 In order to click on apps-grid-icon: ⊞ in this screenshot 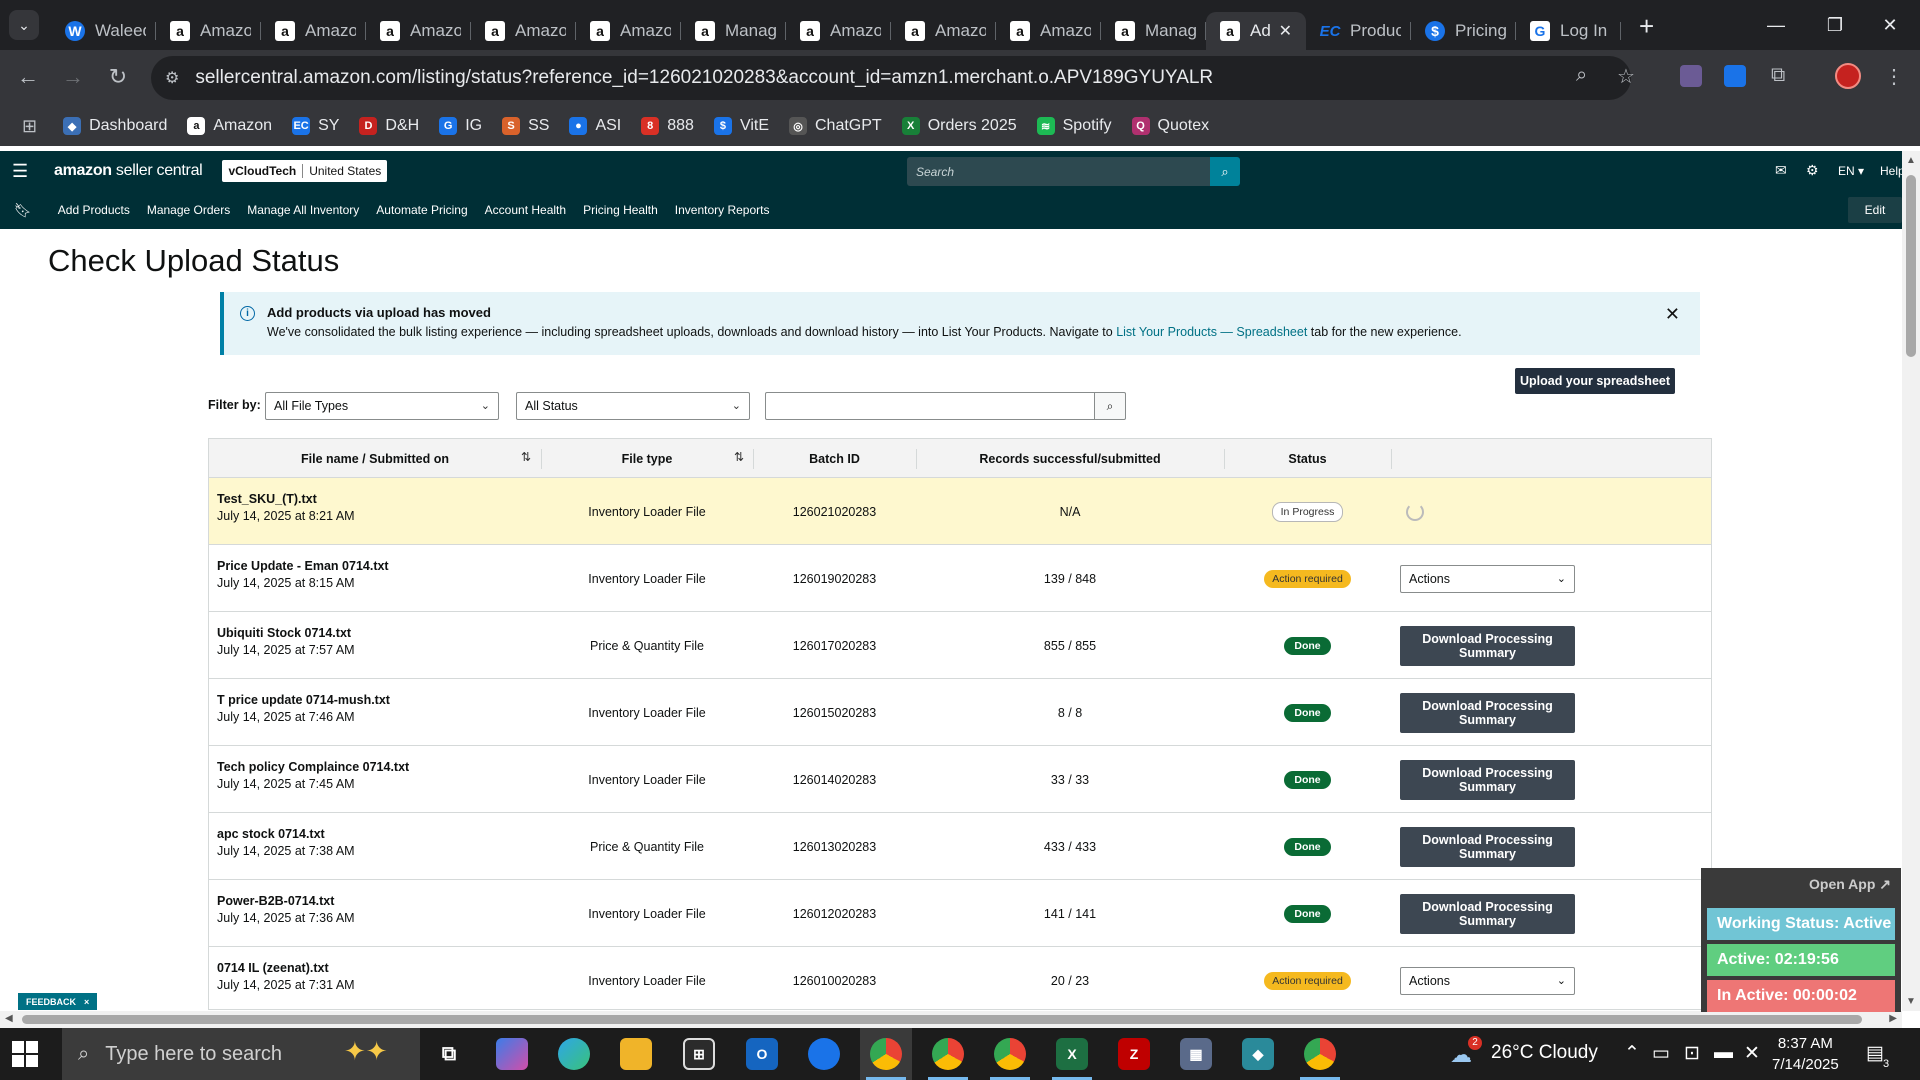, I will do `click(29, 126)`.